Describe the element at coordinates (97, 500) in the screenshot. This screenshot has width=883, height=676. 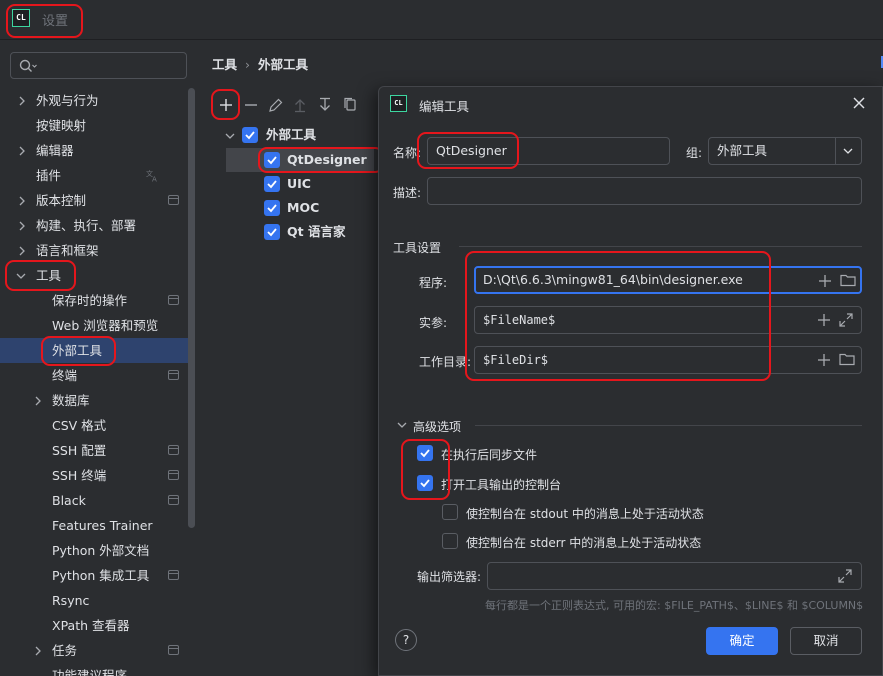
I see `sidebar-item-black: Black` at that location.